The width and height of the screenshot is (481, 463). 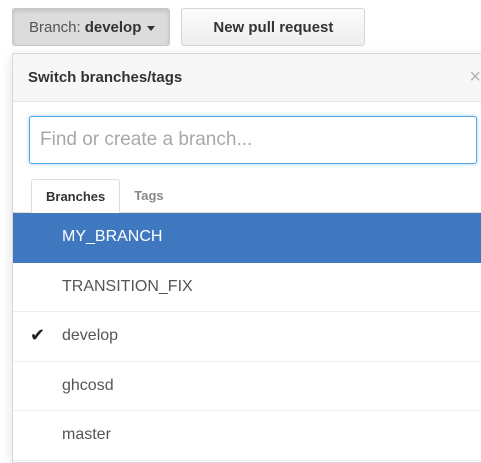 I want to click on new-pull-request-button: New pull request, so click(x=273, y=27).